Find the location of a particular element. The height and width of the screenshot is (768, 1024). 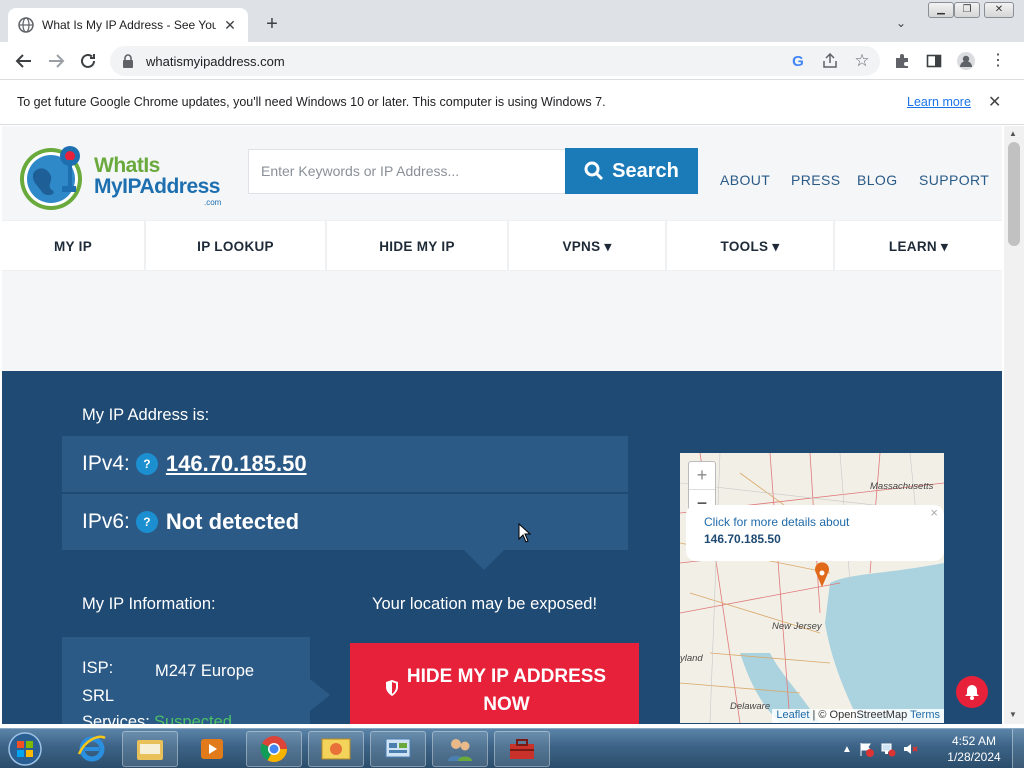

start-button is located at coordinates (25, 749).